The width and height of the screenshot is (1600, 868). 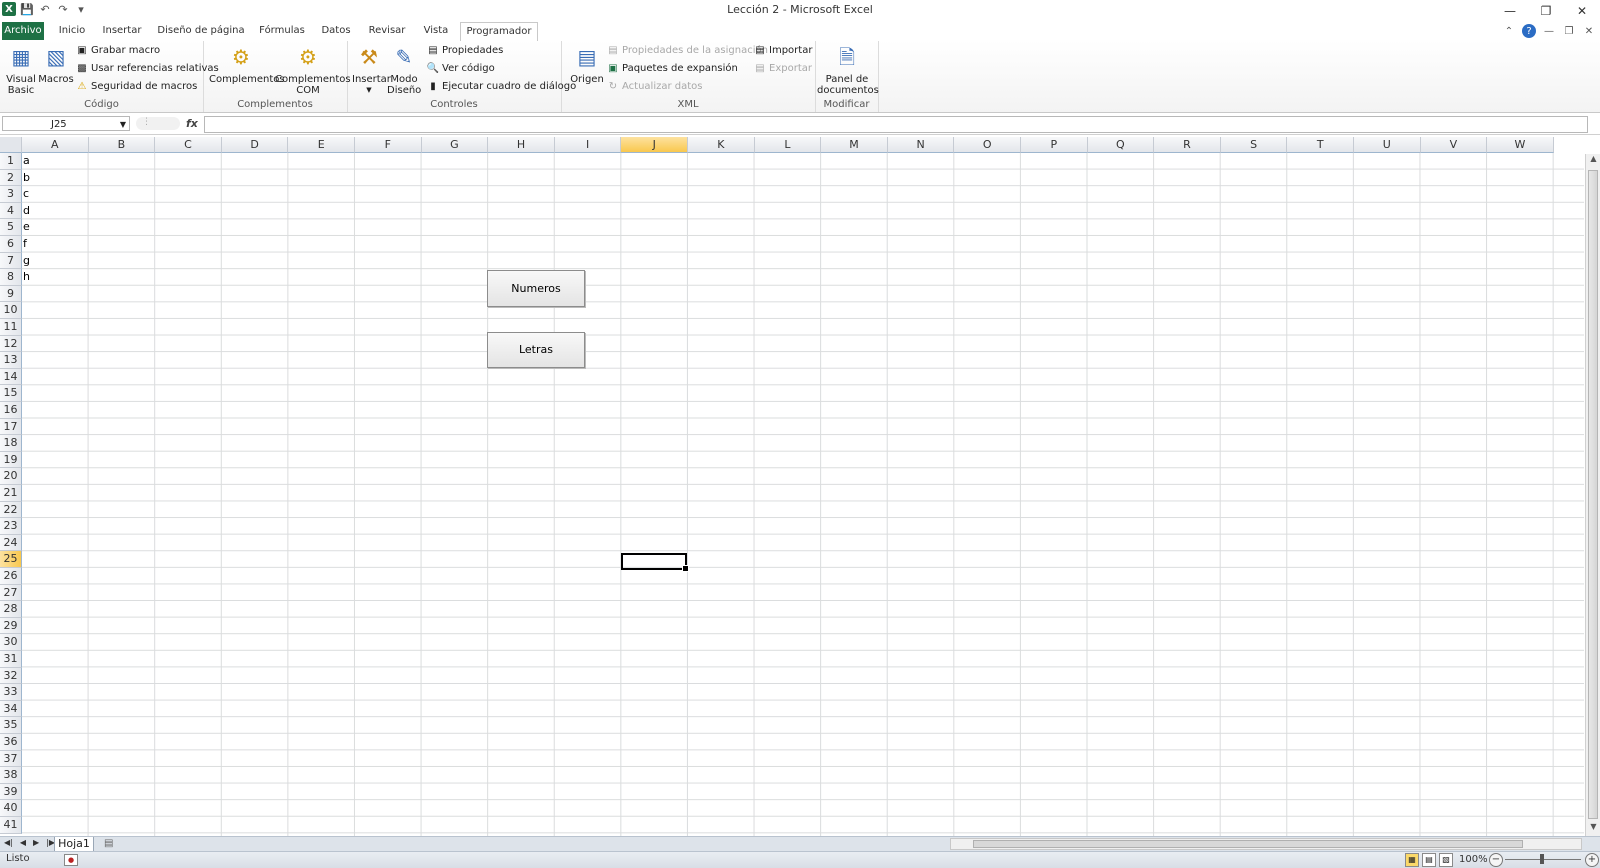 I want to click on column-header: V, so click(x=1454, y=145).